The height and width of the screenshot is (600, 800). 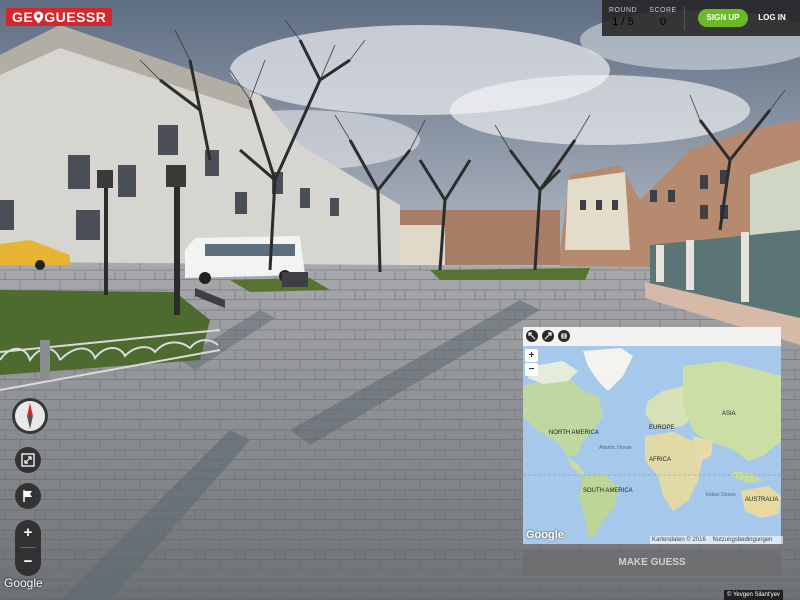 I want to click on photo-credit: © Yevgen Silant'yev, so click(x=753, y=595).